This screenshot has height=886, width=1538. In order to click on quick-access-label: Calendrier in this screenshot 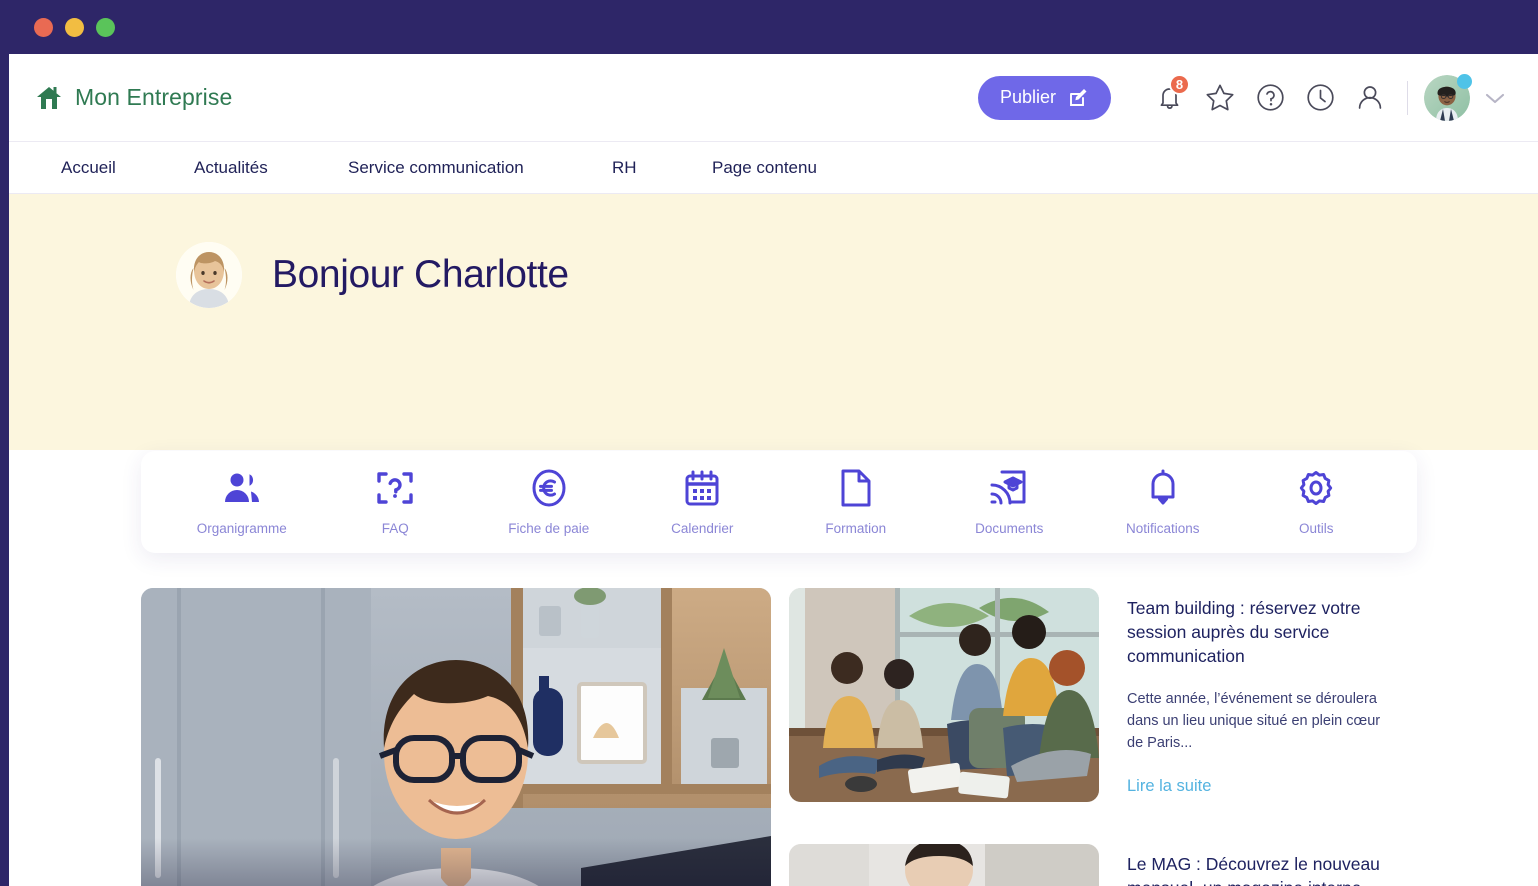, I will do `click(702, 528)`.